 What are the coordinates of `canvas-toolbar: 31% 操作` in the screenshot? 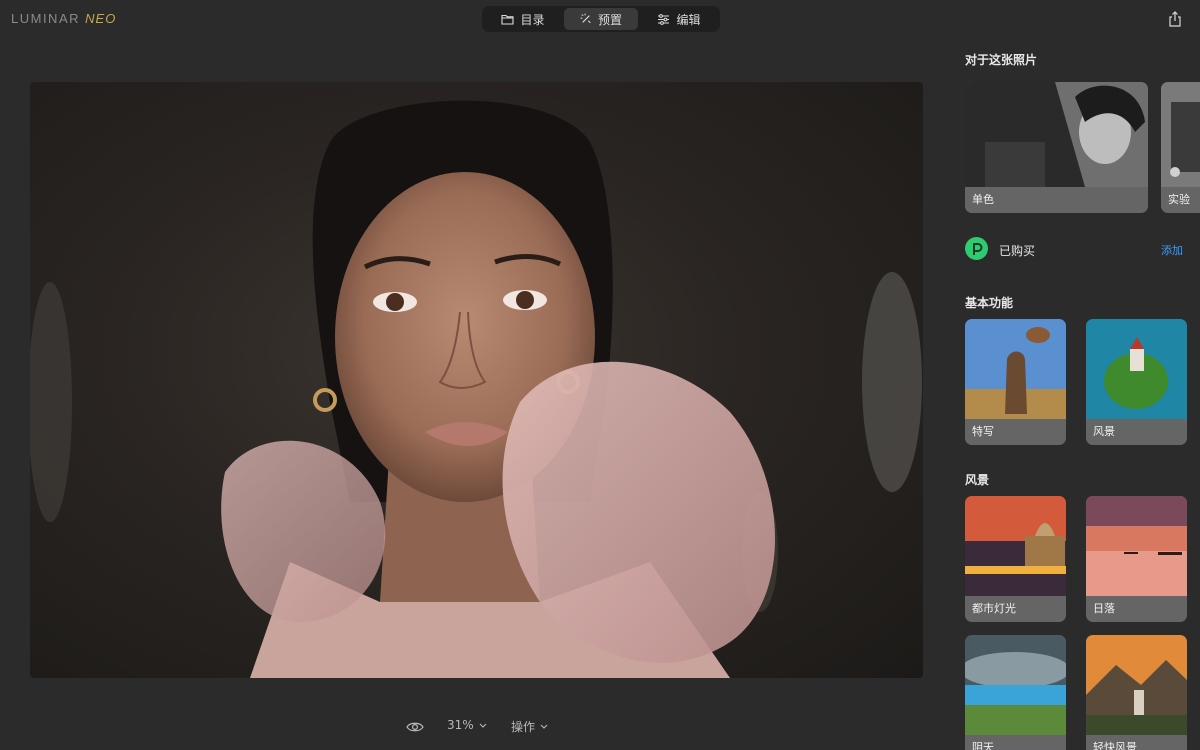 It's located at (500, 726).